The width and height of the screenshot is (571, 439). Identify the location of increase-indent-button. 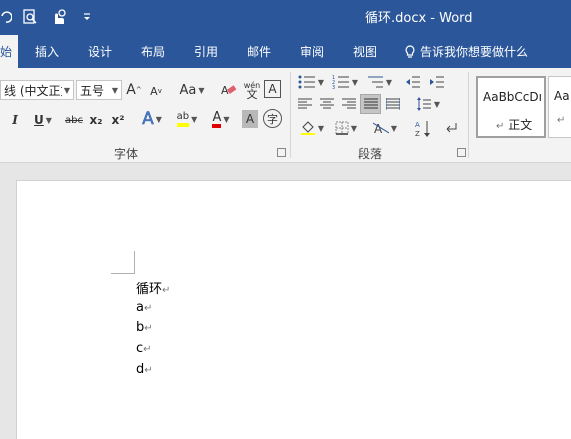
(437, 82).